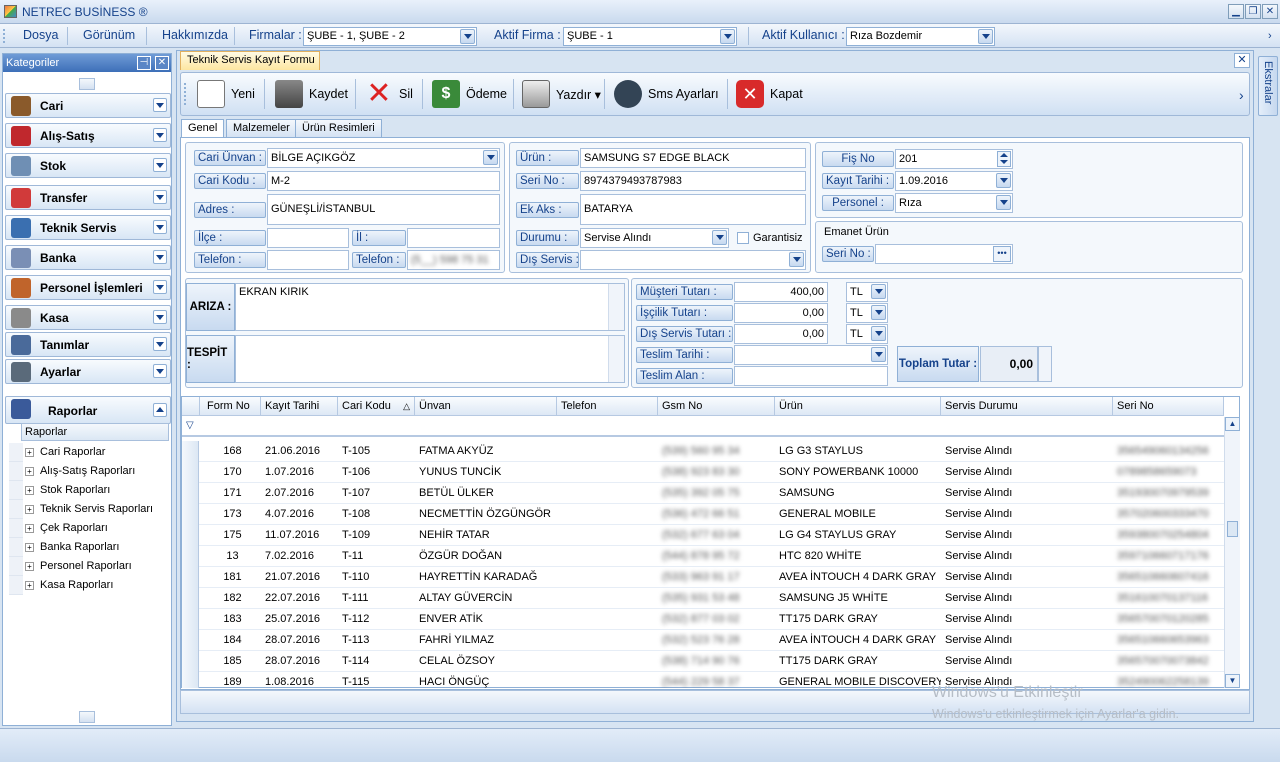 Image resolution: width=1280 pixels, height=762 pixels. Describe the element at coordinates (195, 35) in the screenshot. I see `menu-hakkimizda: Hakkımızda` at that location.